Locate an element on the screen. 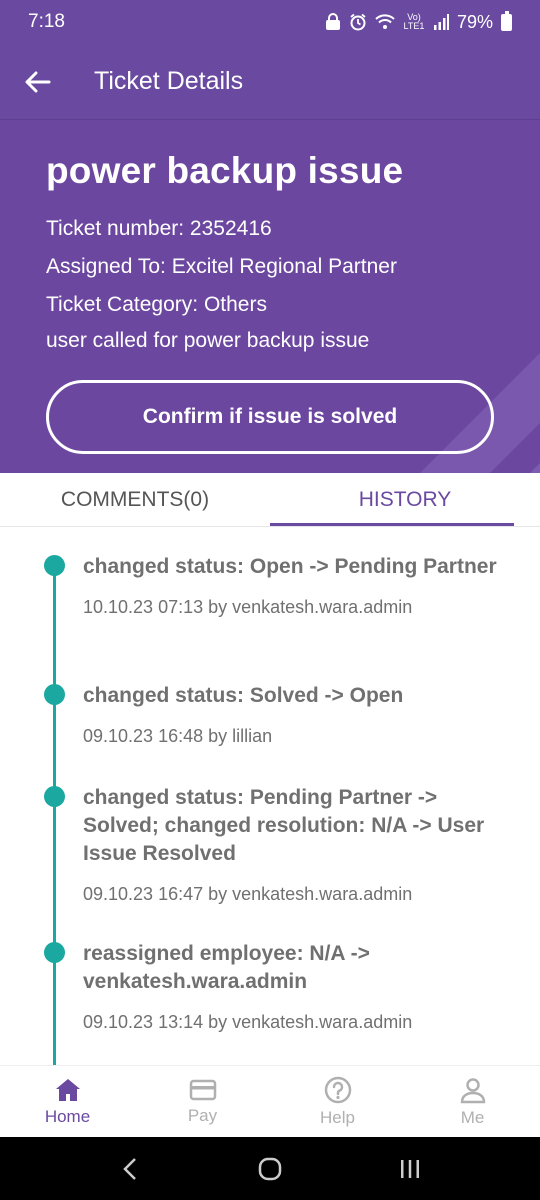 This screenshot has width=540, height=1200. home-icon is located at coordinates (67, 1089).